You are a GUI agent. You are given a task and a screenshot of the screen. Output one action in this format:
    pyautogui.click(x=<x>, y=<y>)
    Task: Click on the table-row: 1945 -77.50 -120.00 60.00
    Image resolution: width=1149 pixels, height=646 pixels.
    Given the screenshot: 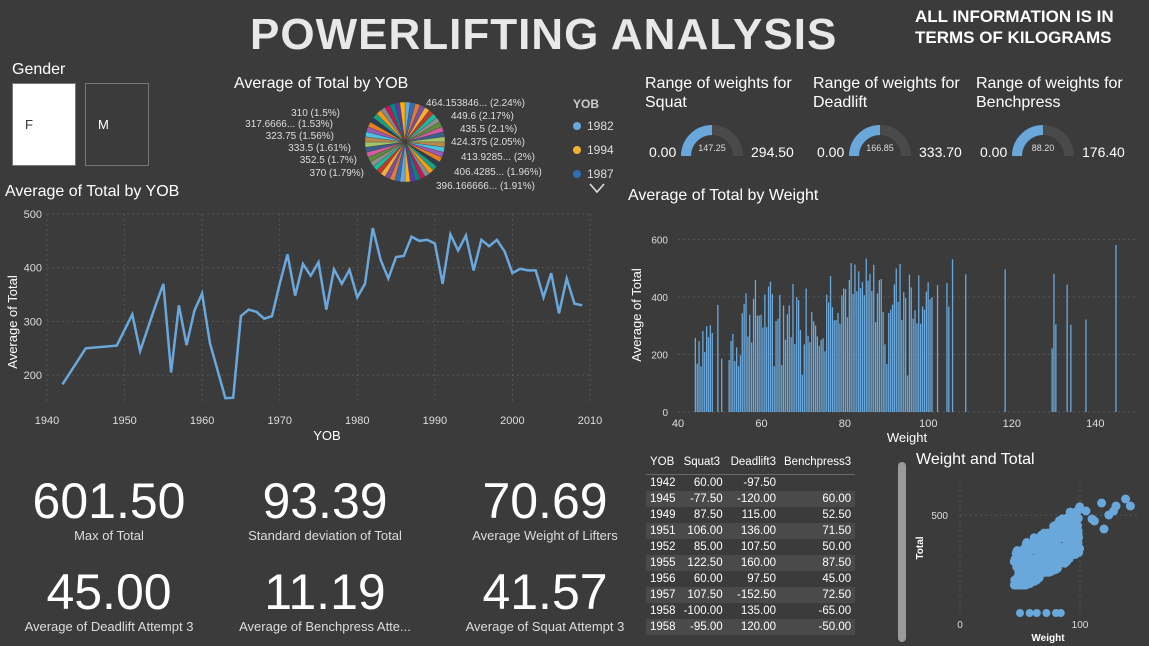 What is the action you would take?
    pyautogui.click(x=751, y=499)
    